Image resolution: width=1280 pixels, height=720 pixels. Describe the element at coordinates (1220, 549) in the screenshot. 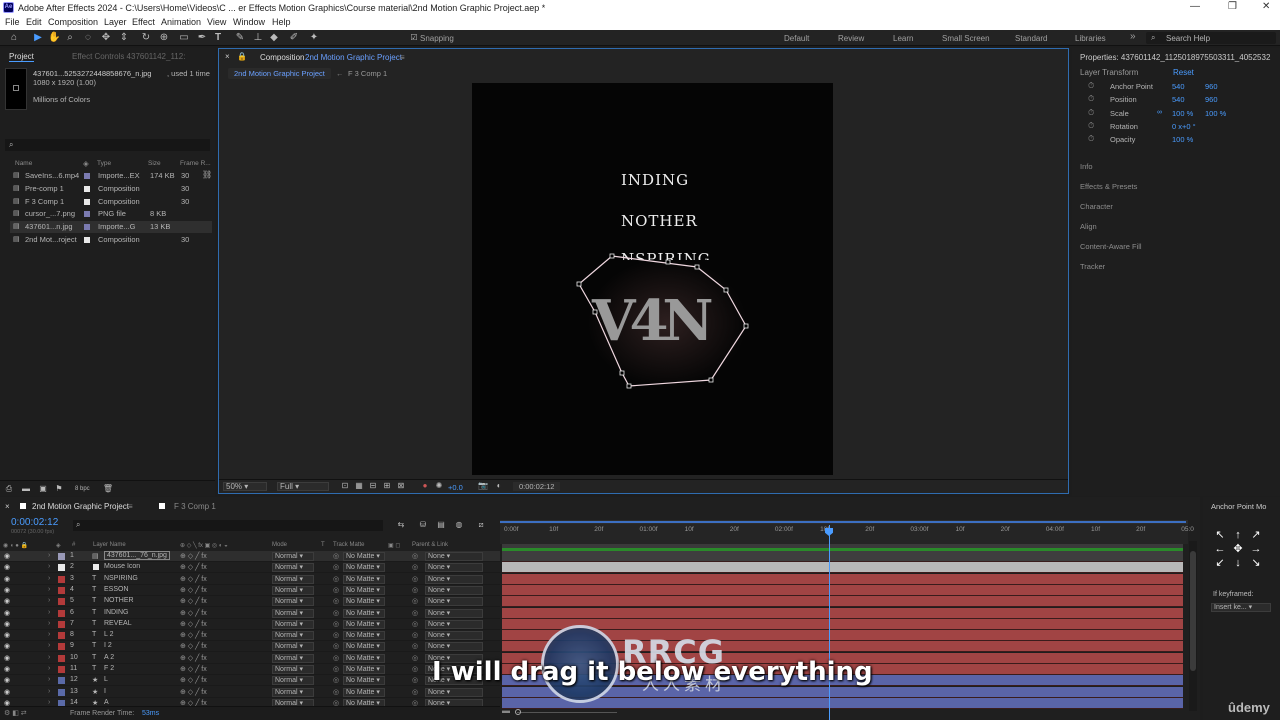

I see `anchor-left-icon: ←` at that location.